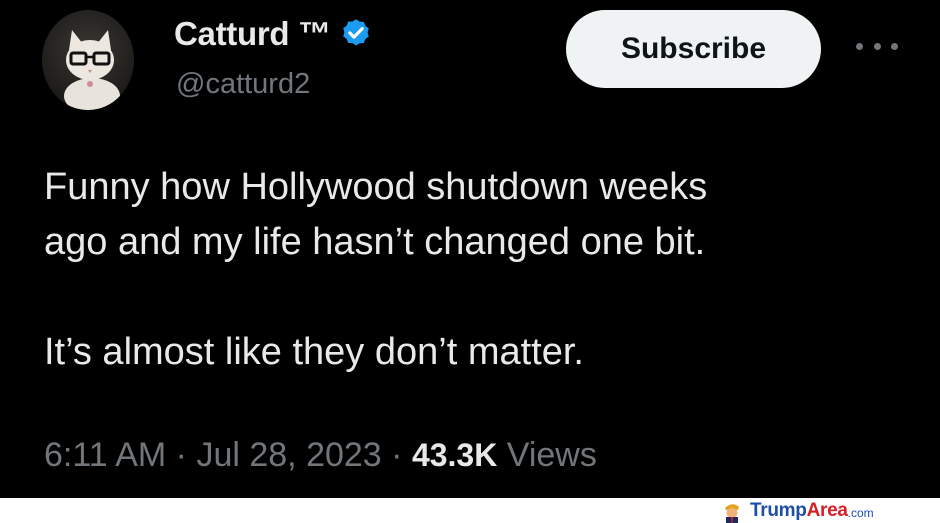 The width and height of the screenshot is (940, 523). Describe the element at coordinates (778, 510) in the screenshot. I see `watermark-text-1: Trump` at that location.